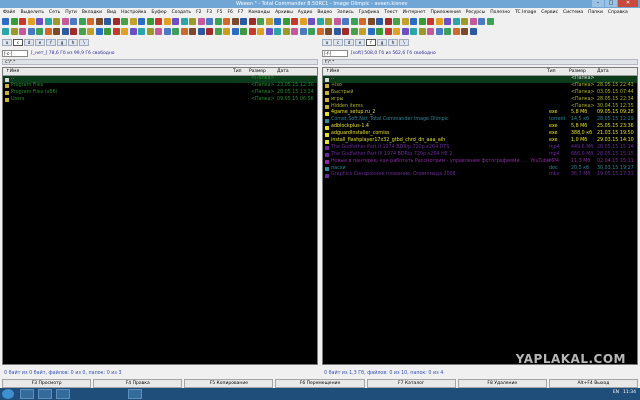 The width and height of the screenshot is (640, 400). I want to click on menu-item: Пути, so click(71, 12).